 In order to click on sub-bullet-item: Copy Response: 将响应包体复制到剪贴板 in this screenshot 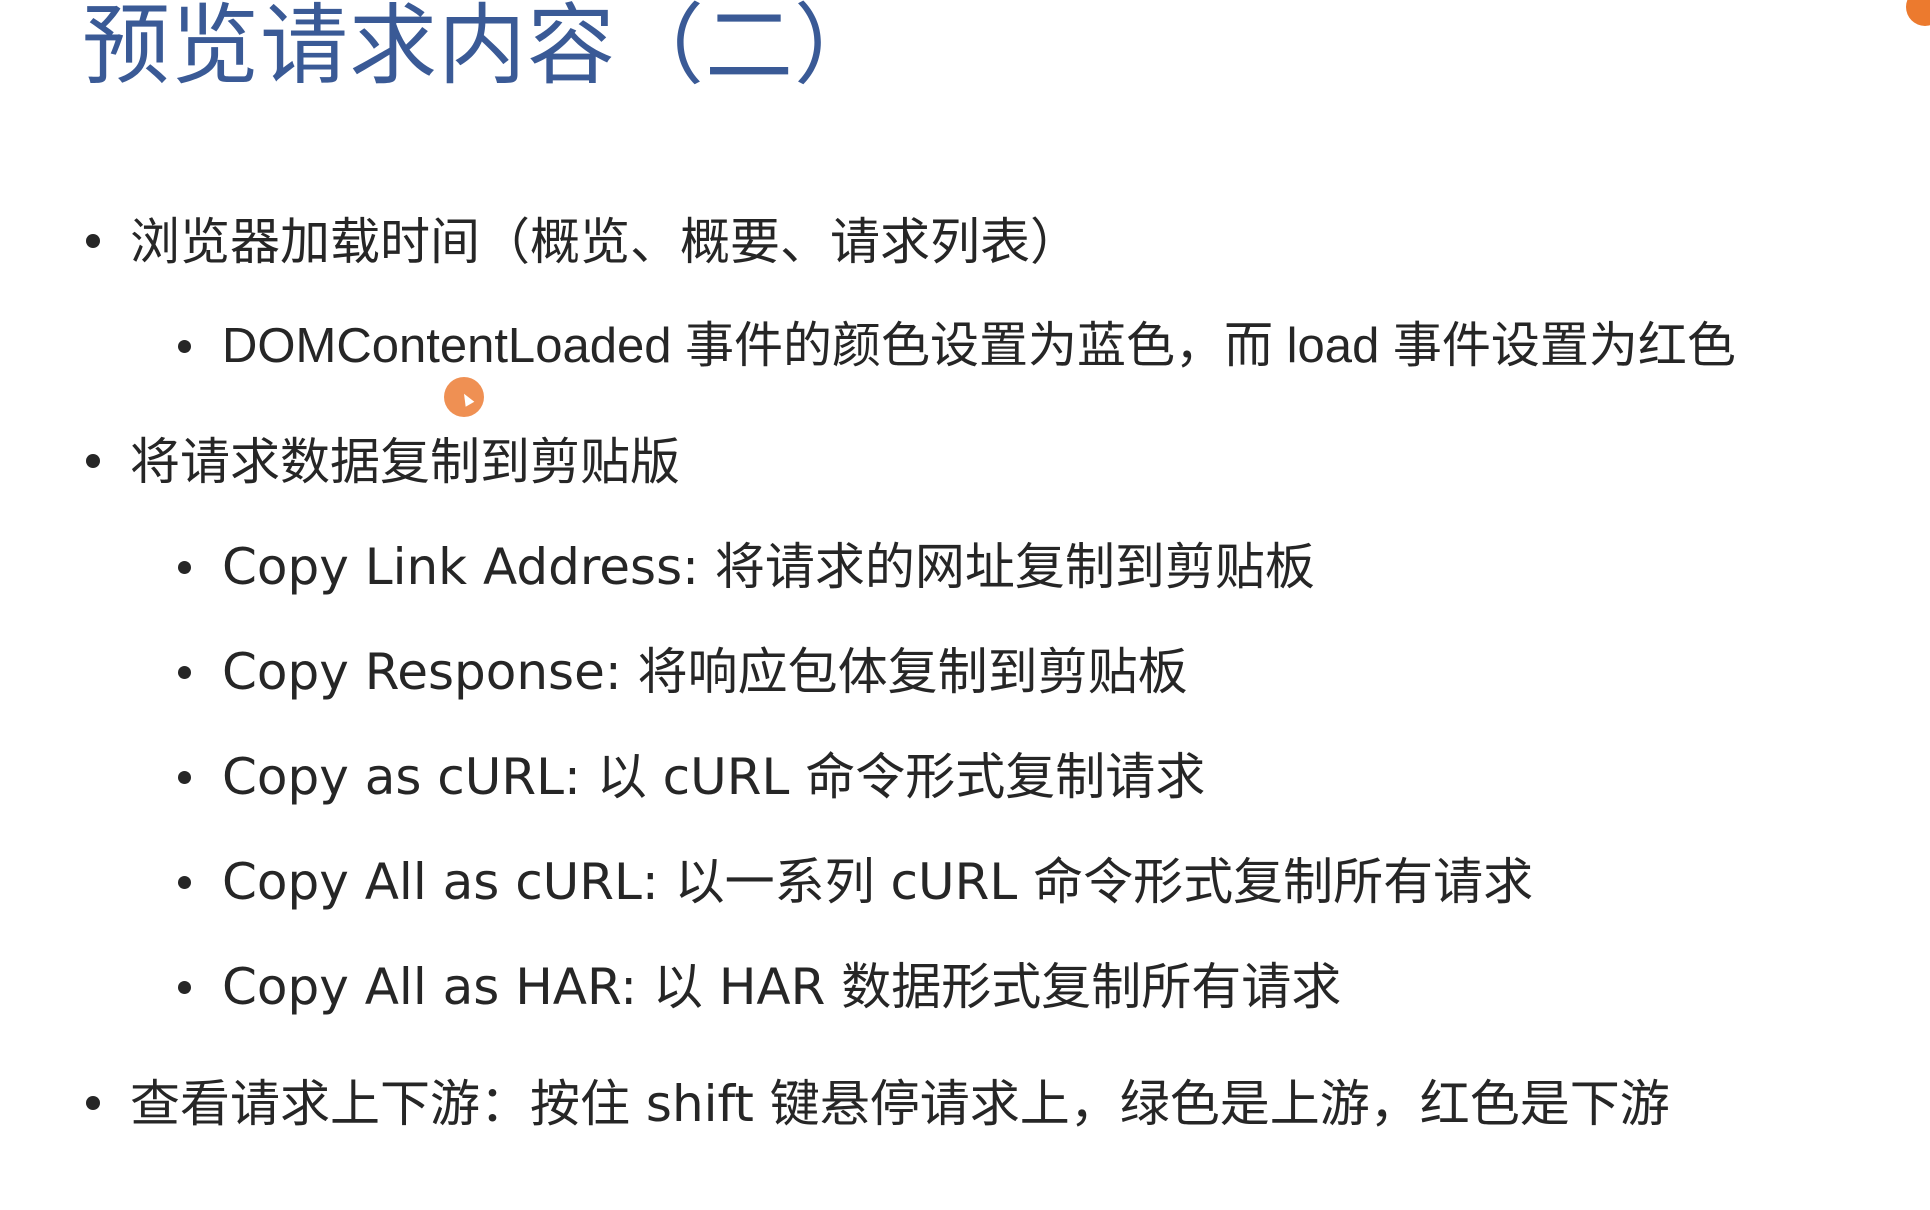, I will do `click(683, 672)`.